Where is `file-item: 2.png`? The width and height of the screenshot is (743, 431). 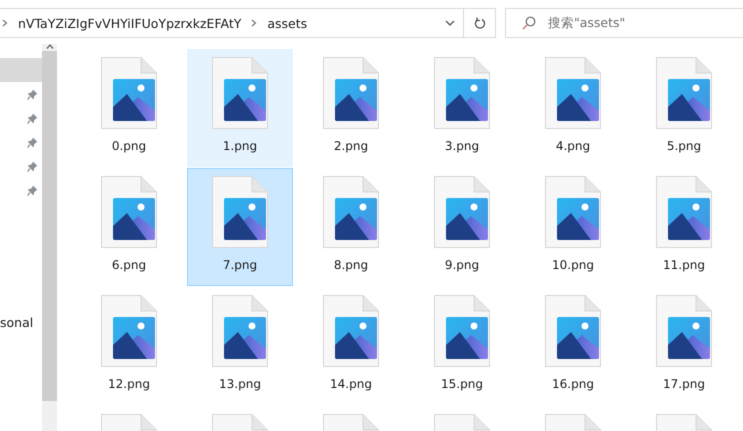
file-item: 2.png is located at coordinates (351, 108).